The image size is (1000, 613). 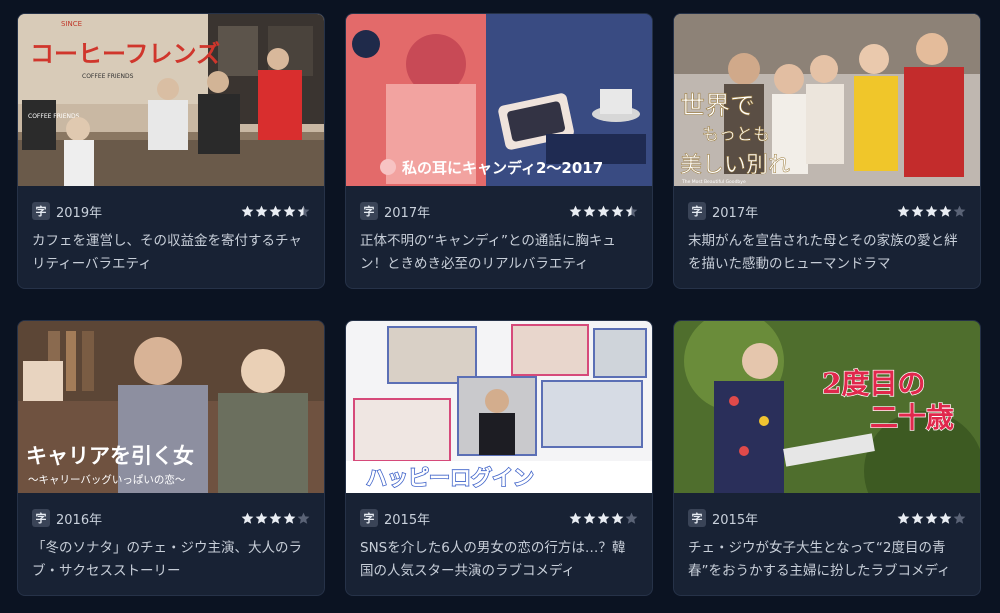 I want to click on program-description: カフェを運営し、その収益金を寄付するチャリティーバラエティ, so click(x=167, y=252).